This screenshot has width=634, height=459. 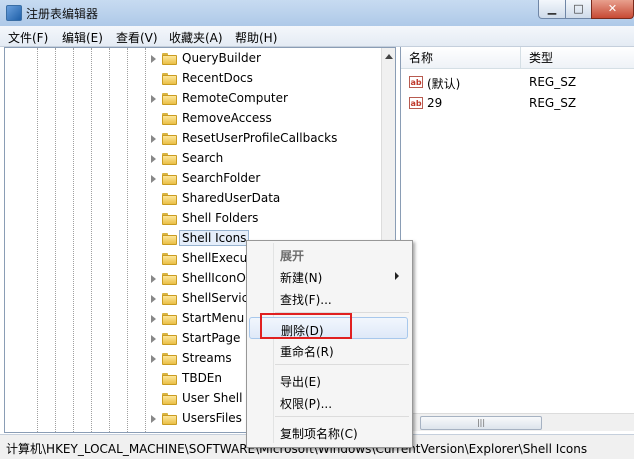 I want to click on value-name: (默认), so click(x=444, y=84).